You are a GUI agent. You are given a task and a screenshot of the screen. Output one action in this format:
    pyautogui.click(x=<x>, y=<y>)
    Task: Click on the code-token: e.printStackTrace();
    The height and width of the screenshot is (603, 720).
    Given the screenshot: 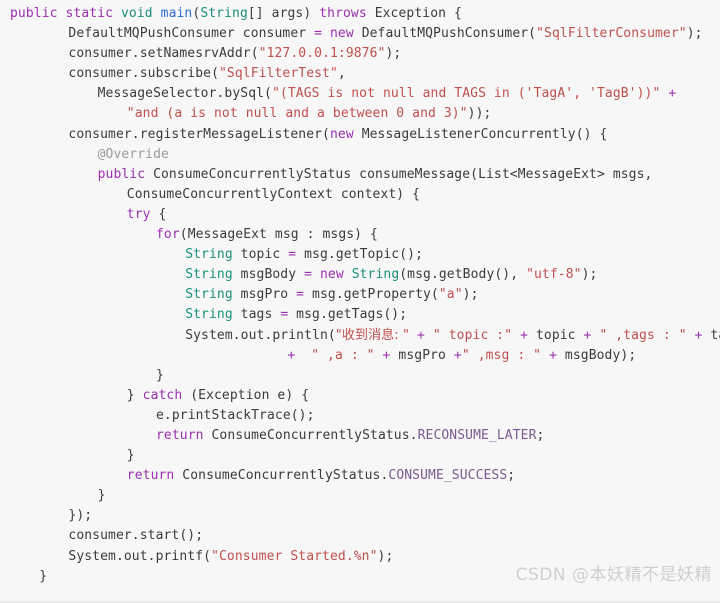 What is the action you would take?
    pyautogui.click(x=235, y=415)
    